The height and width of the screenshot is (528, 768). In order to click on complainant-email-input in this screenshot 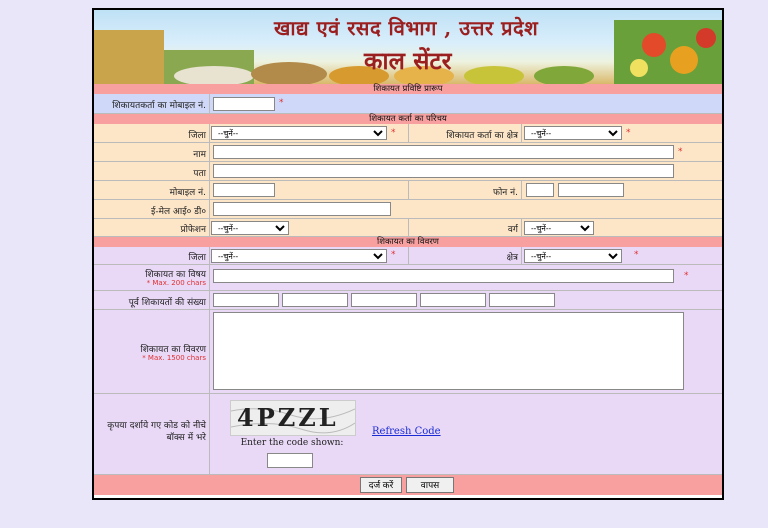, I will do `click(302, 209)`.